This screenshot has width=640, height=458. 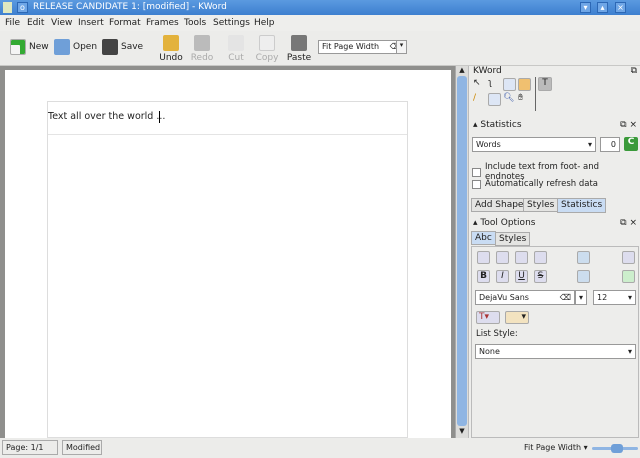 I want to click on help-tool-icon, so click(x=509, y=84).